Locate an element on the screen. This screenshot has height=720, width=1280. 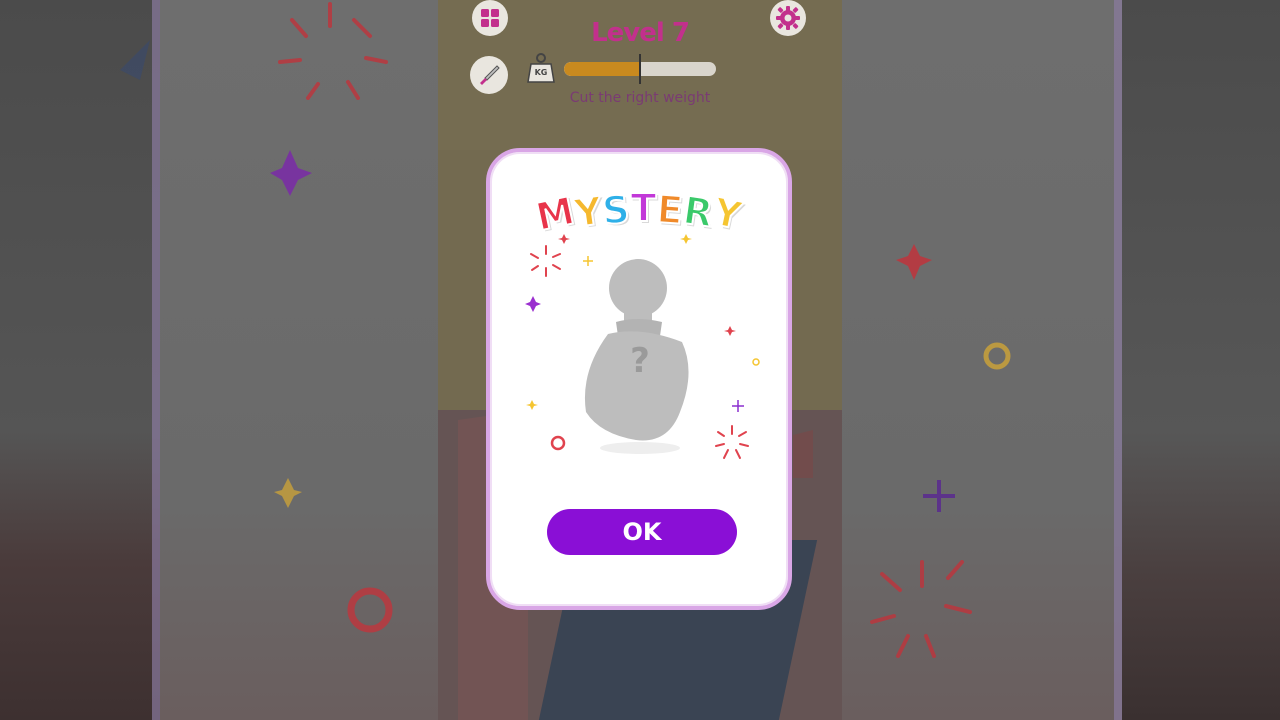
grid-menu-icon is located at coordinates (490, 18).